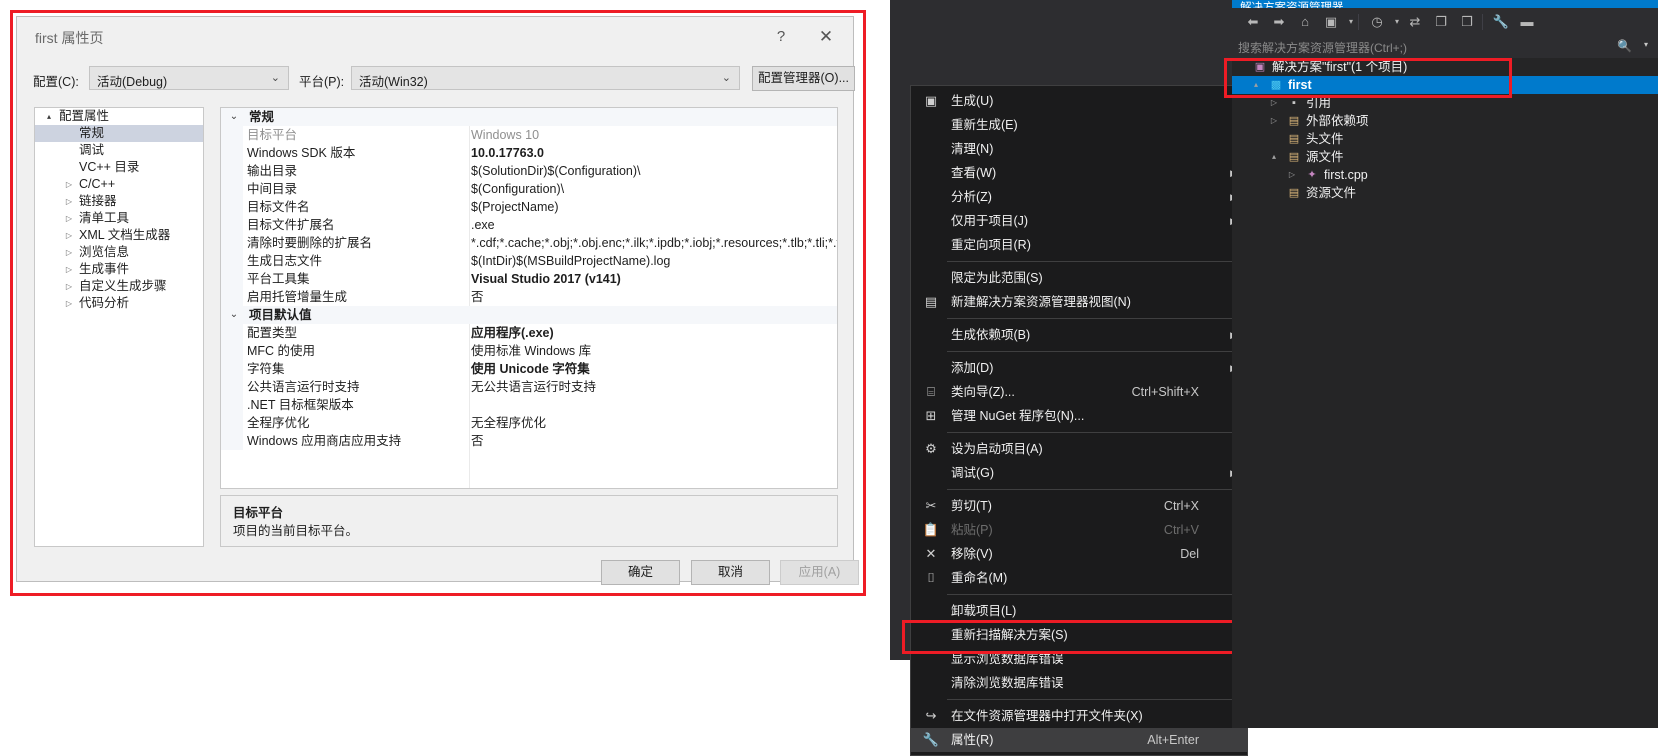 This screenshot has width=1658, height=756. I want to click on property-grid-row: 目标文件扩展名 .exe, so click(529, 225).